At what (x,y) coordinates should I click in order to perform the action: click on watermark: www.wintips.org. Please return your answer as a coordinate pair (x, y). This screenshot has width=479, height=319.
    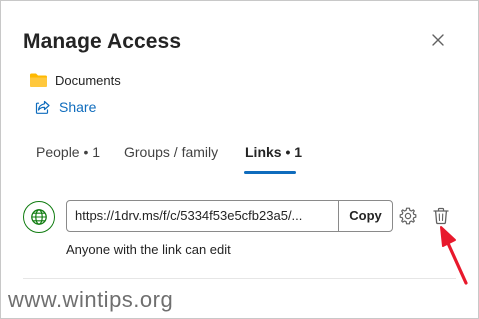
    Looking at the image, I should click on (91, 299).